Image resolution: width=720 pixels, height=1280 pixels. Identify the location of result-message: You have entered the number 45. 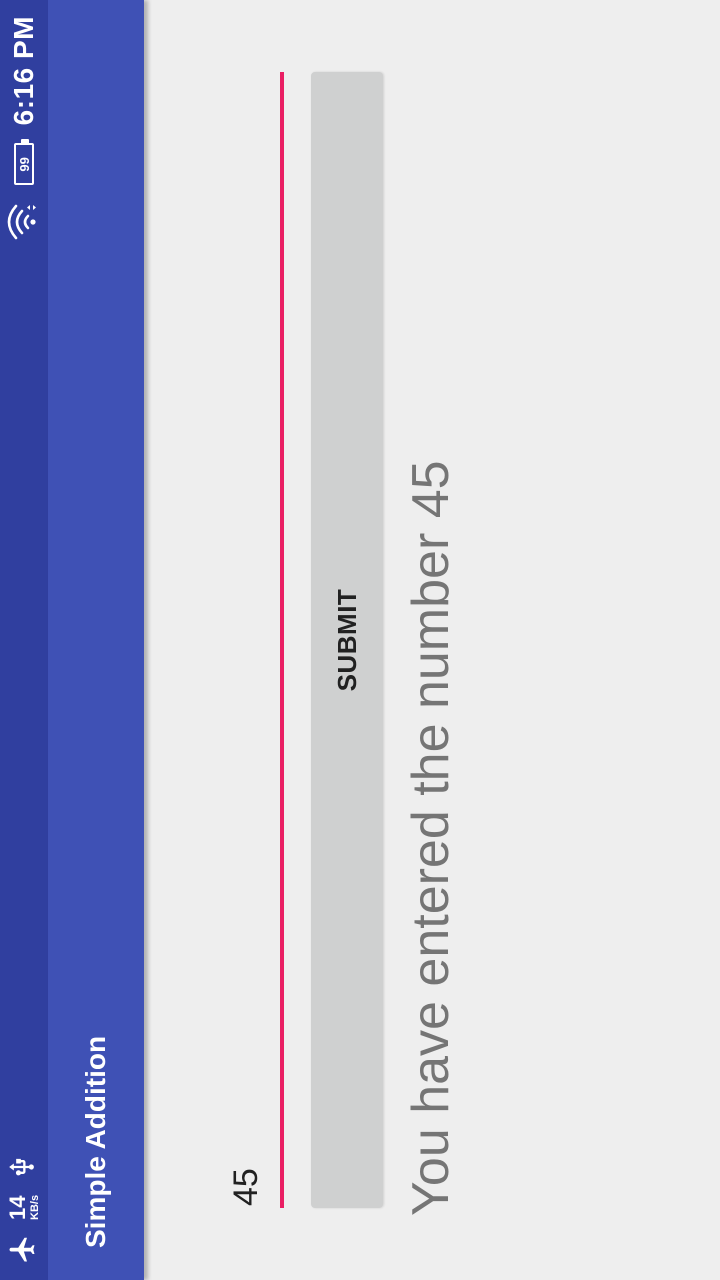
(431, 838).